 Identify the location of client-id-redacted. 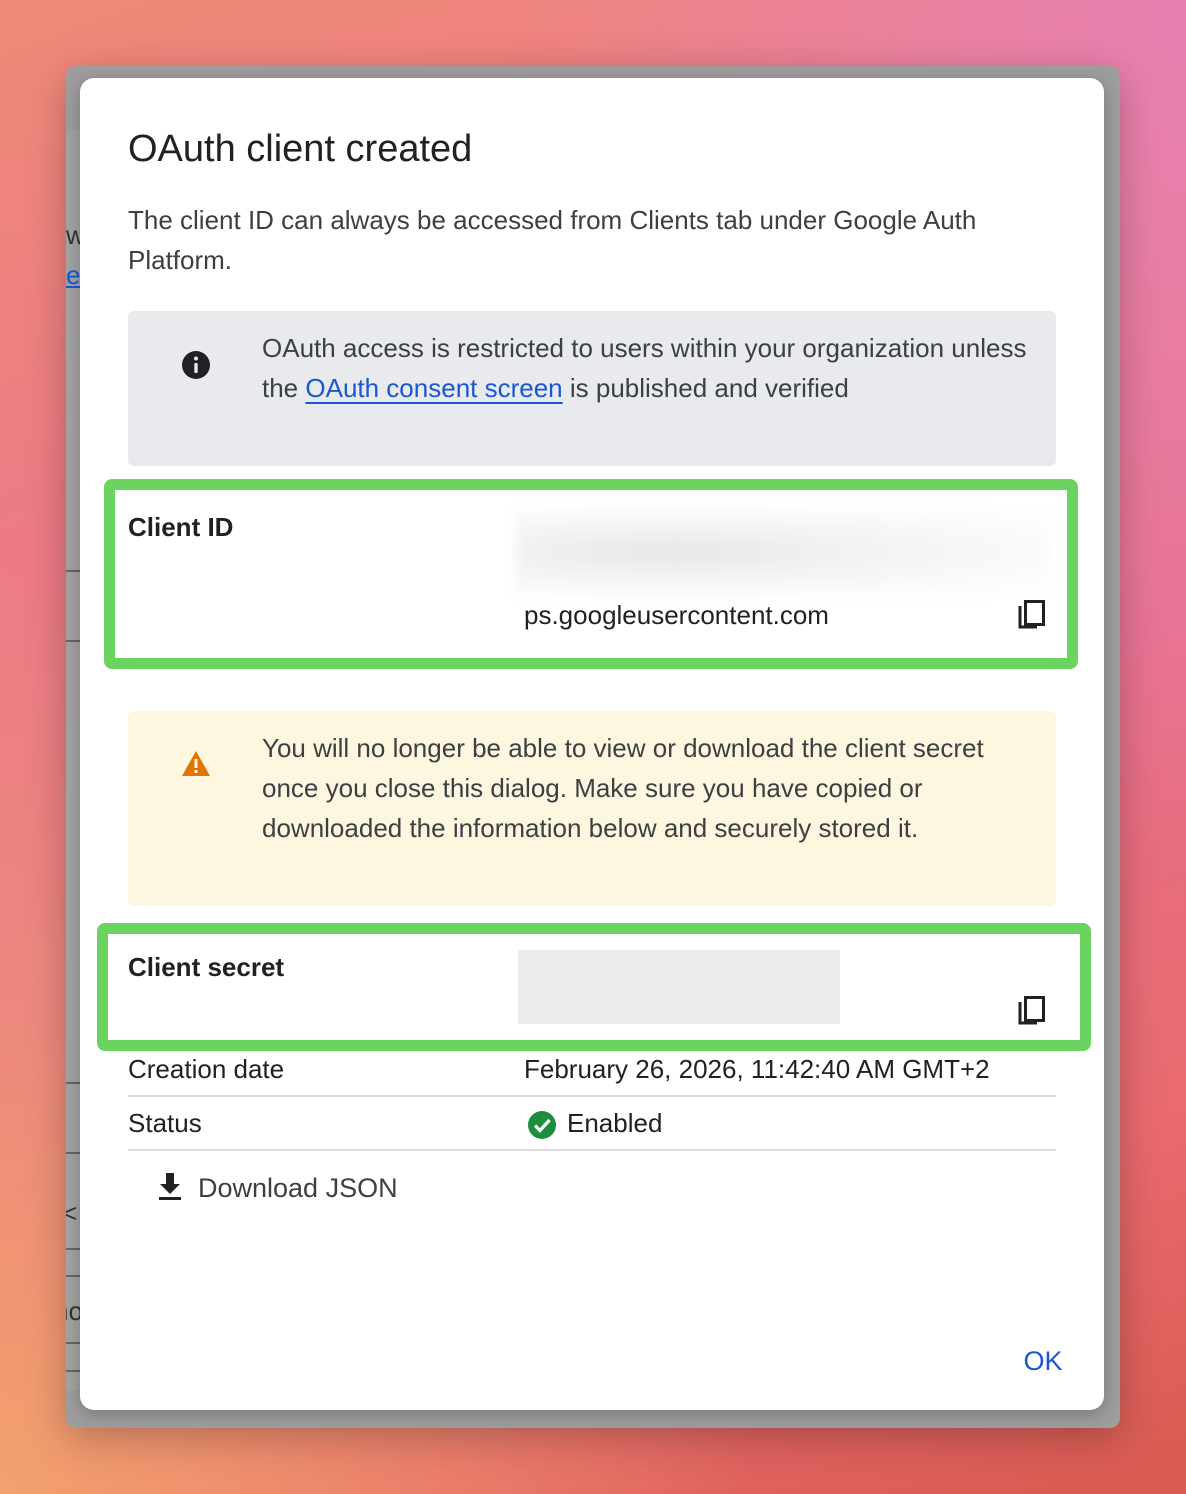
(783, 552).